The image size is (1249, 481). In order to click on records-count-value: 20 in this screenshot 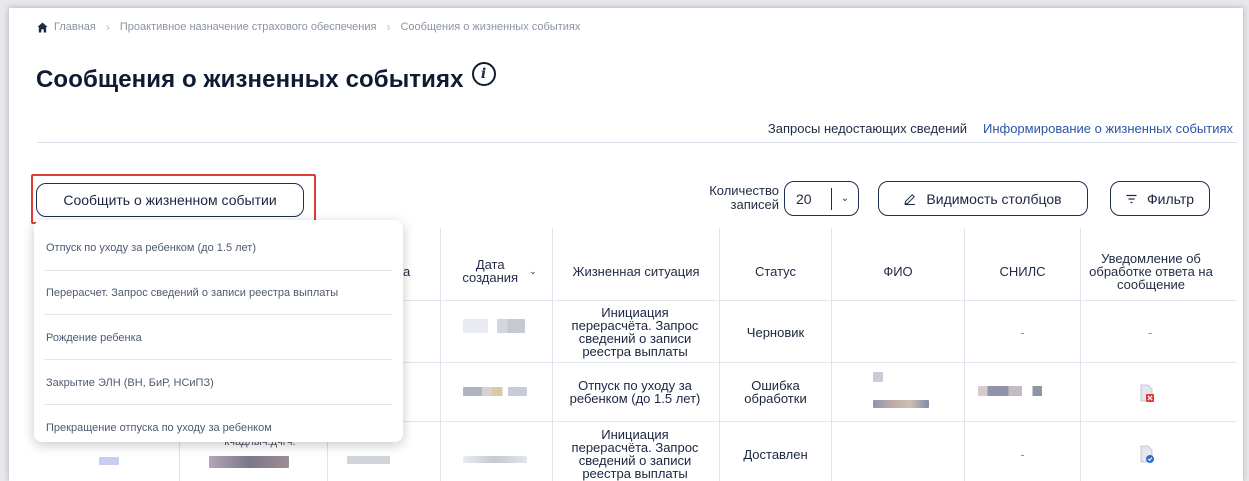, I will do `click(804, 198)`.